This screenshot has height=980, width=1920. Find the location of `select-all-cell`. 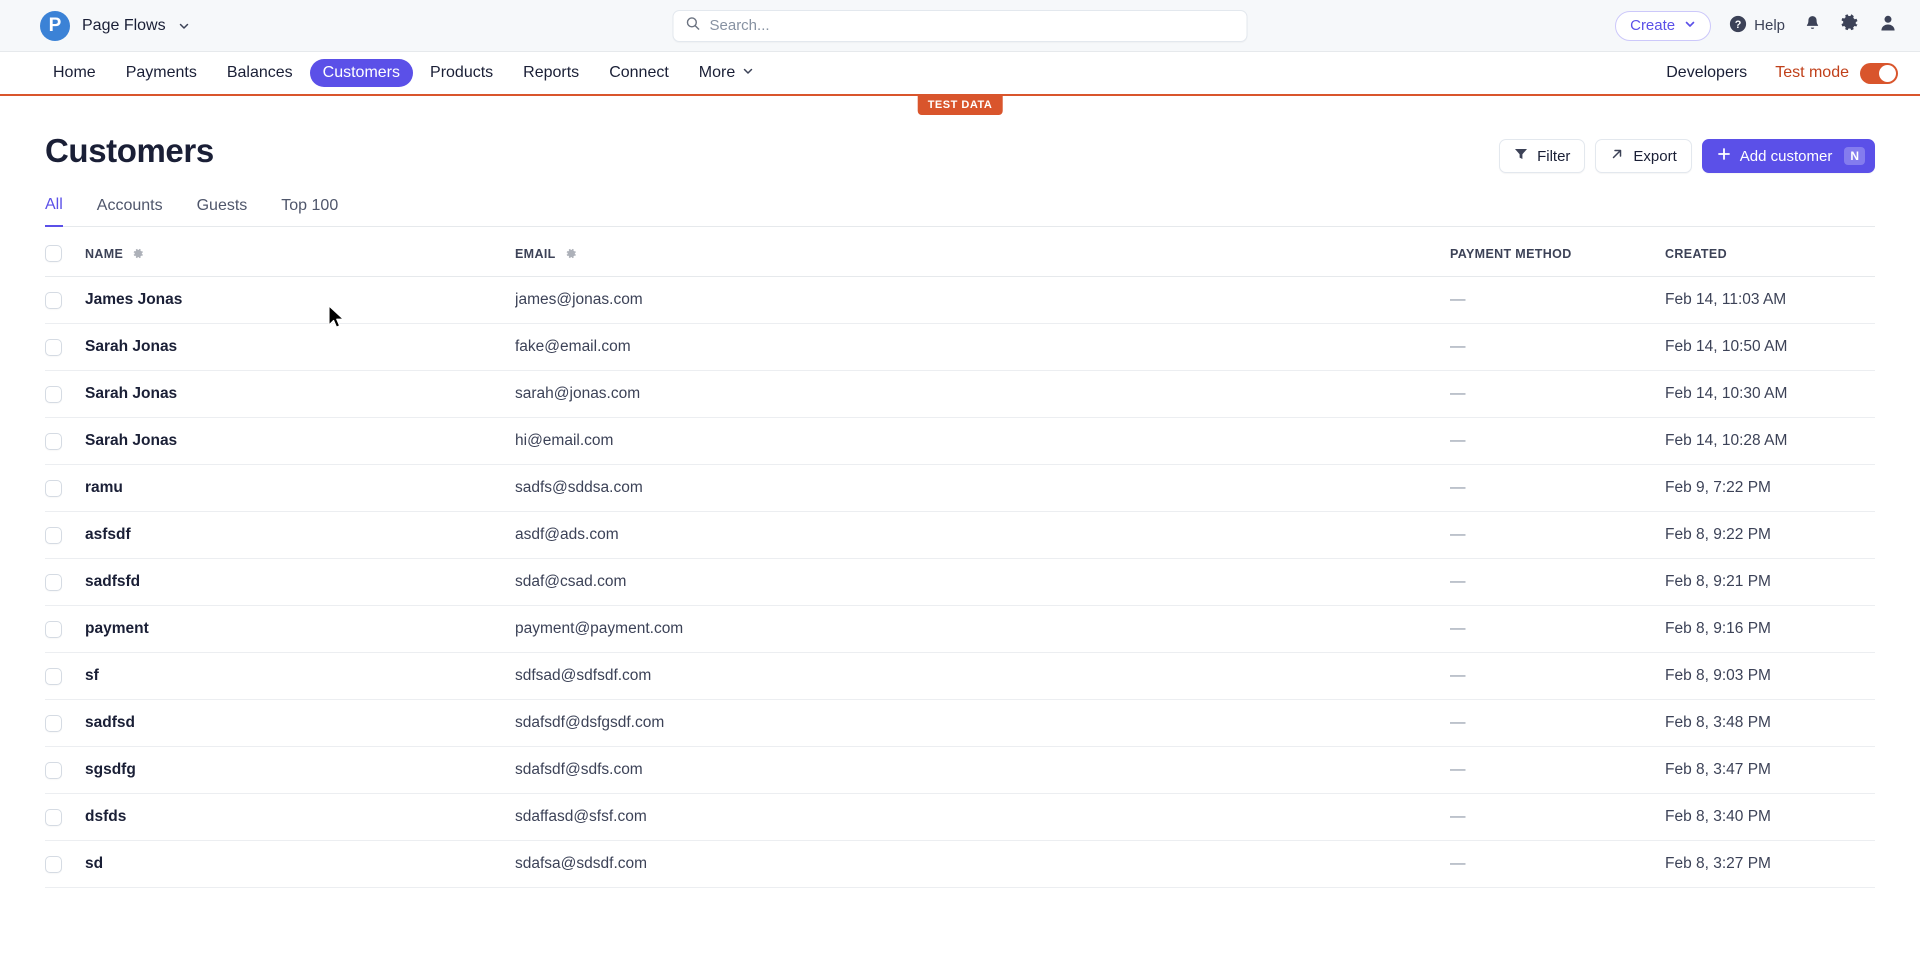

select-all-cell is located at coordinates (65, 252).